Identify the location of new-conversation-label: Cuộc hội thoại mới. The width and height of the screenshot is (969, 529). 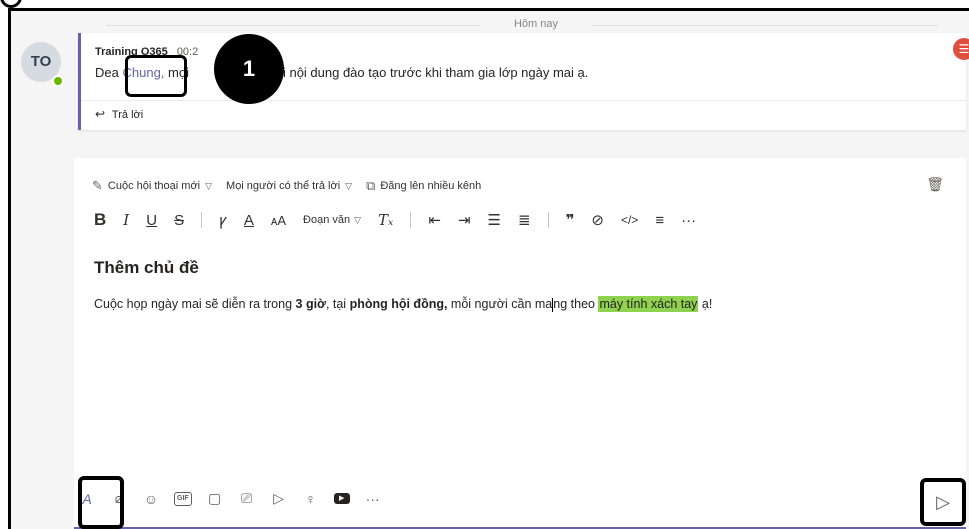
(154, 186).